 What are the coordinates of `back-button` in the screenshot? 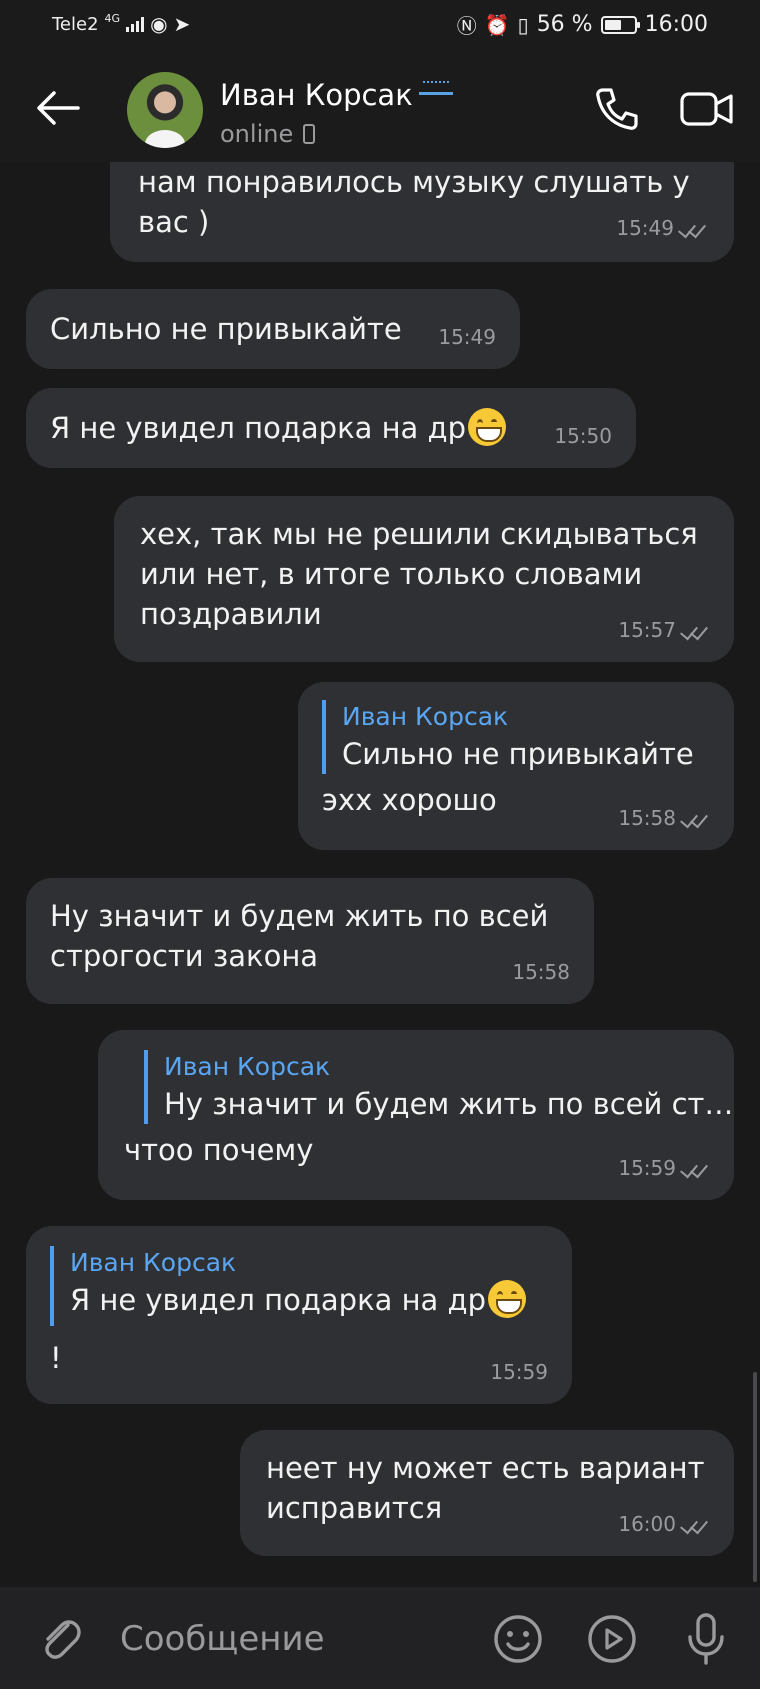 It's located at (58, 108).